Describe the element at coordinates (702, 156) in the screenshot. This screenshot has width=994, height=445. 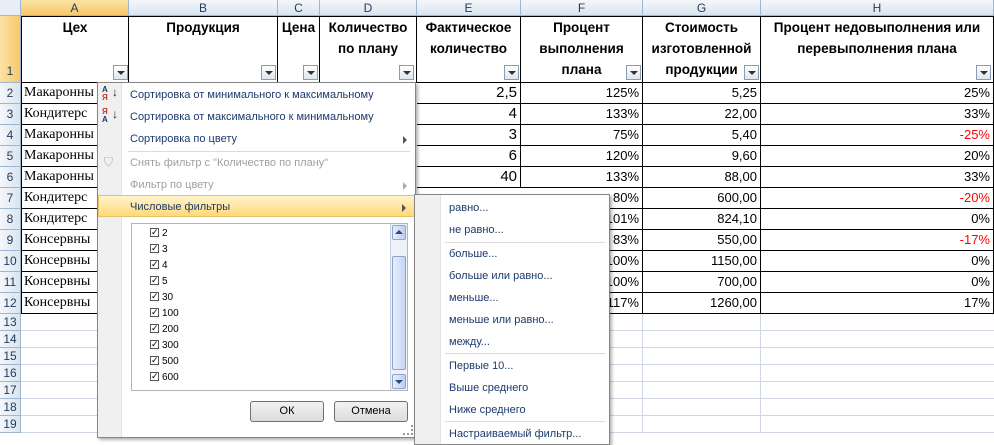
I see `cell-cost: 9,60` at that location.